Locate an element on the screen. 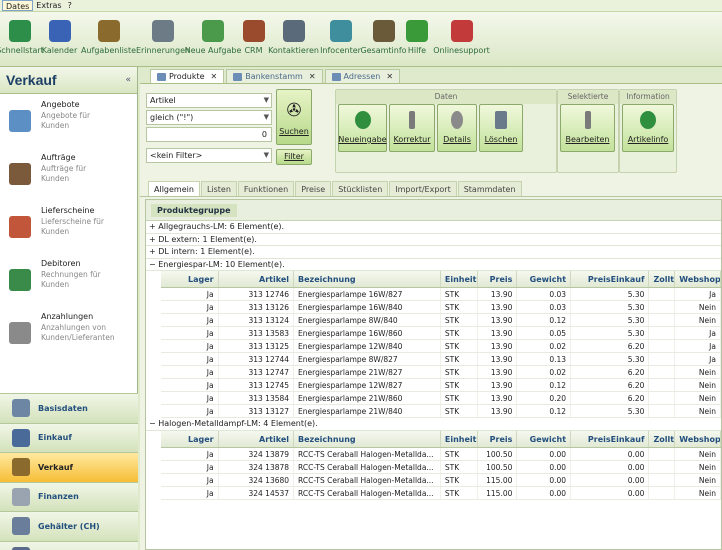 The height and width of the screenshot is (550, 722). subtab-allgemein: Allgemein is located at coordinates (174, 188).